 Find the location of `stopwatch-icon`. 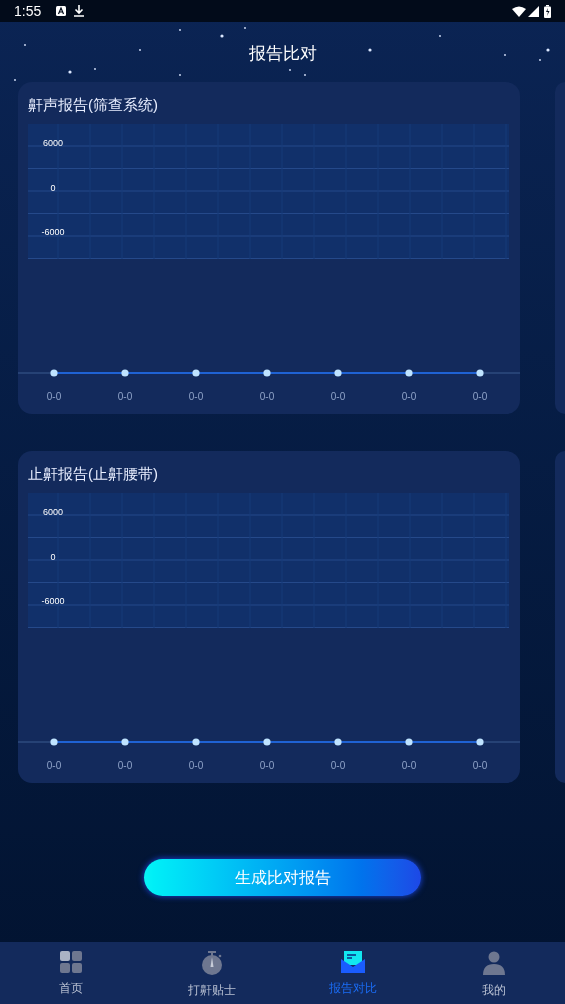

stopwatch-icon is located at coordinates (211, 963).